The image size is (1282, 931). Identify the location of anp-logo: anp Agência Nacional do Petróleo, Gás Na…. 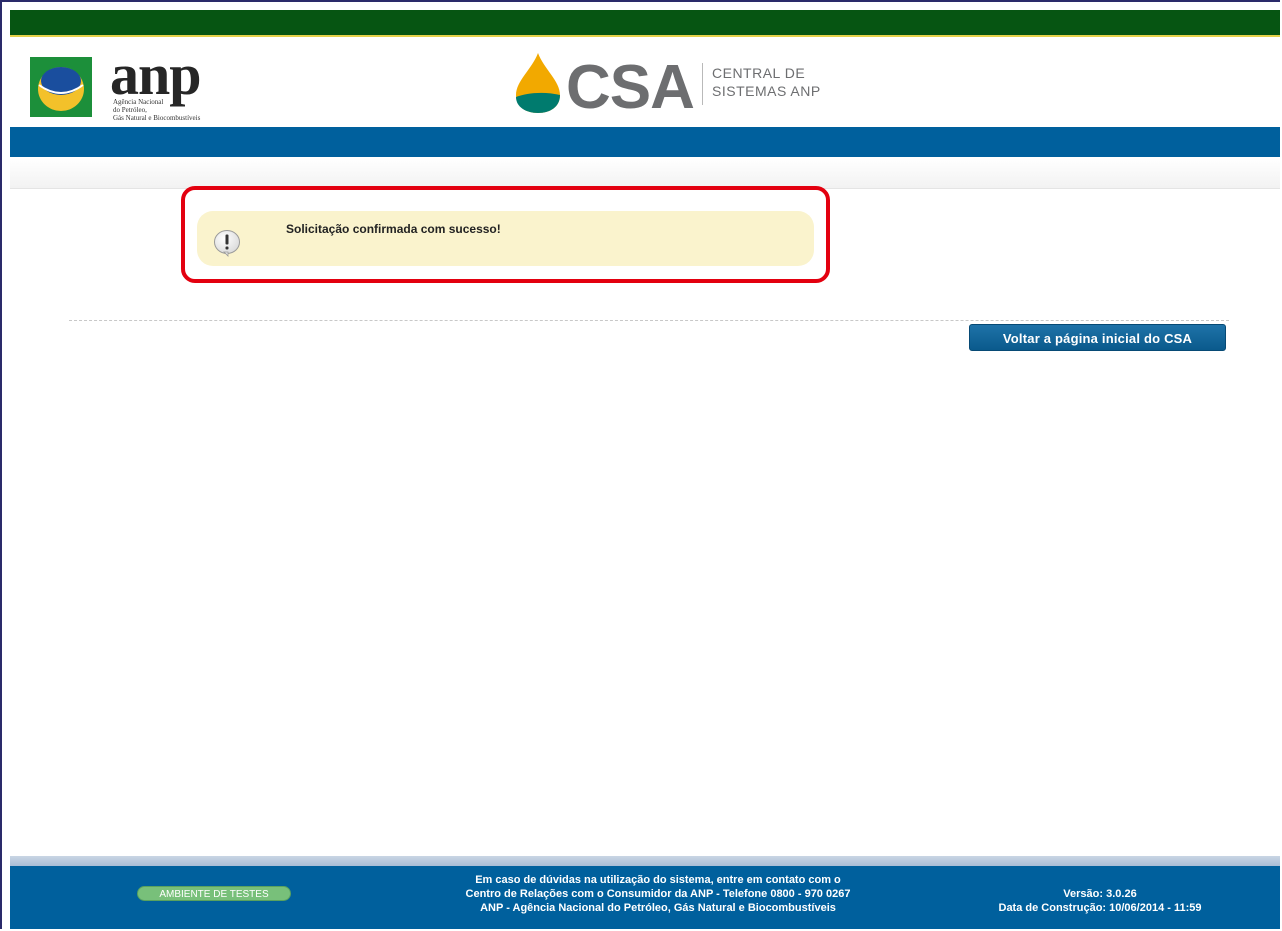
(130, 84).